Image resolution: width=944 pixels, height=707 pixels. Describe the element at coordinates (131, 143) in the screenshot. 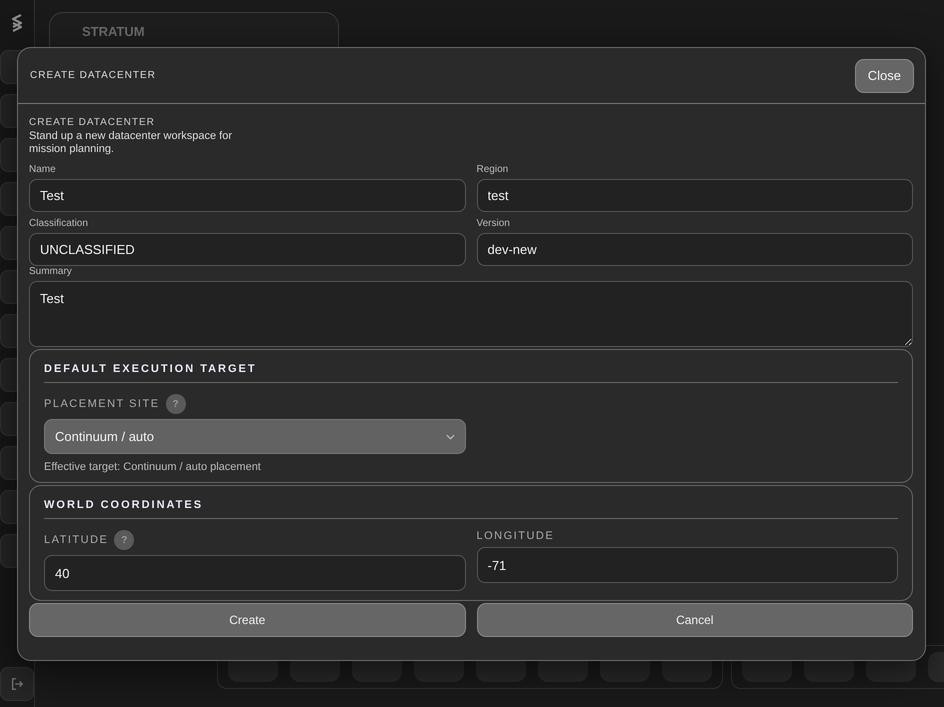

I see `form-description: Stand up a new datacenter workspace for mission planning.` at that location.